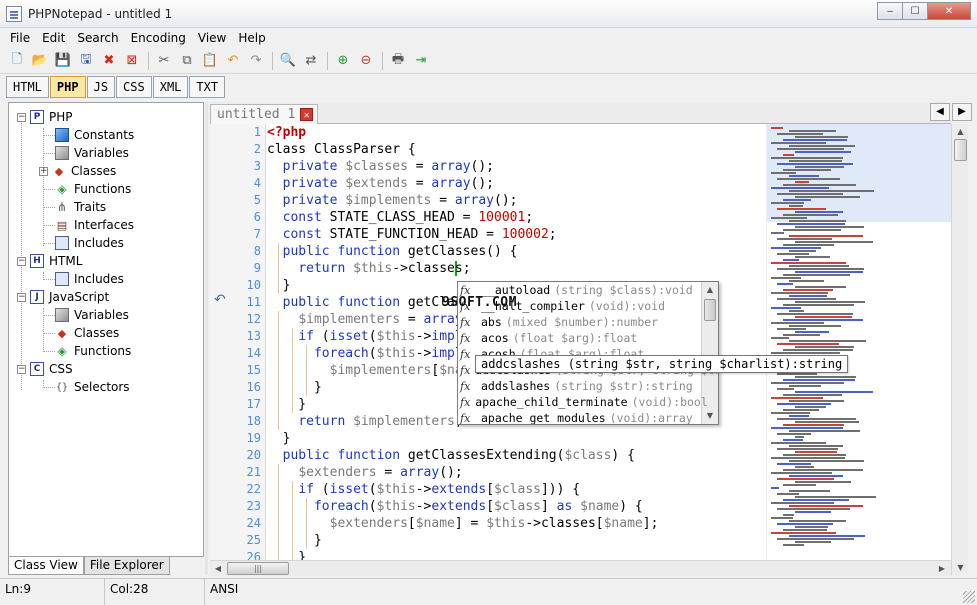 The image size is (977, 605). Describe the element at coordinates (92, 315) in the screenshot. I see `tree-item-js-variables: Variables` at that location.